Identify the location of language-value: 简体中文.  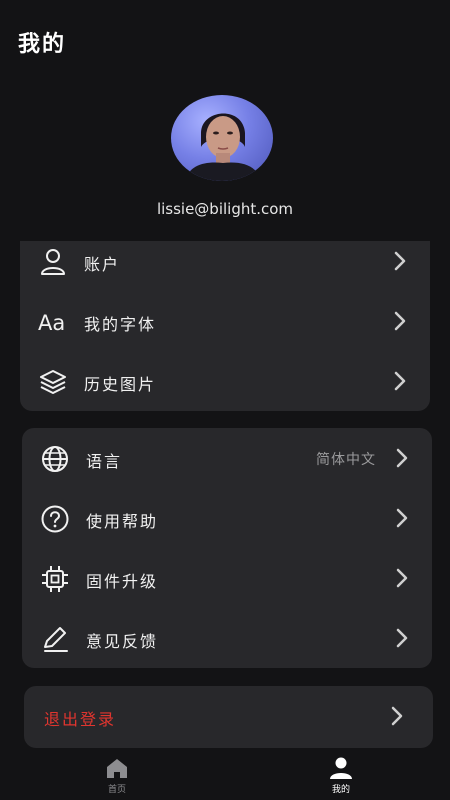
(346, 460).